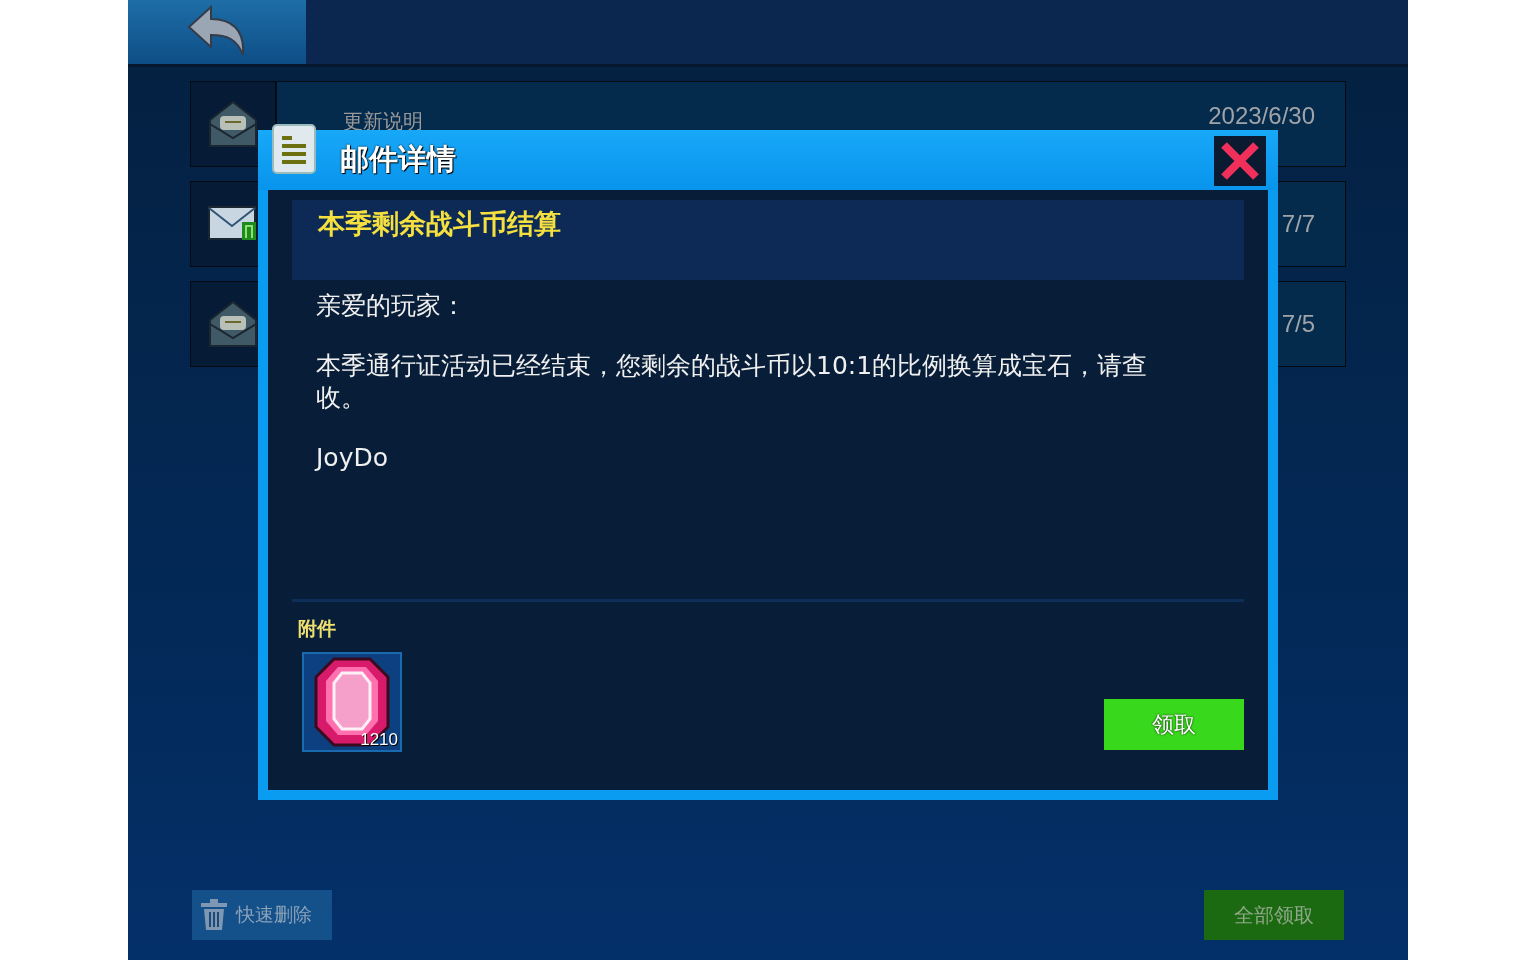 The image size is (1536, 960). What do you see at coordinates (732, 382) in the screenshot?
I see `mail-paragraph: 本季通行证活动已经结束，您剩余的战斗币以10:1的比例换算成宝石，请查收。` at bounding box center [732, 382].